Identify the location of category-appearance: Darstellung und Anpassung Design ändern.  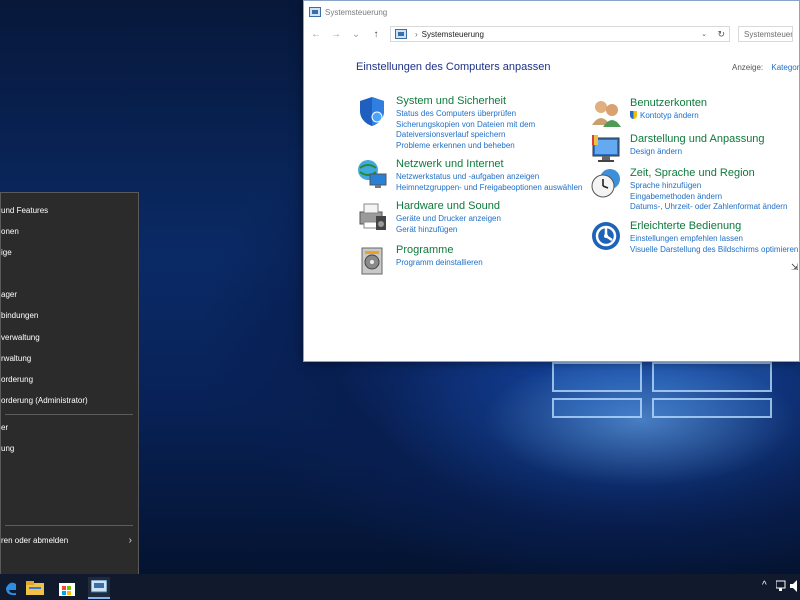
(677, 149).